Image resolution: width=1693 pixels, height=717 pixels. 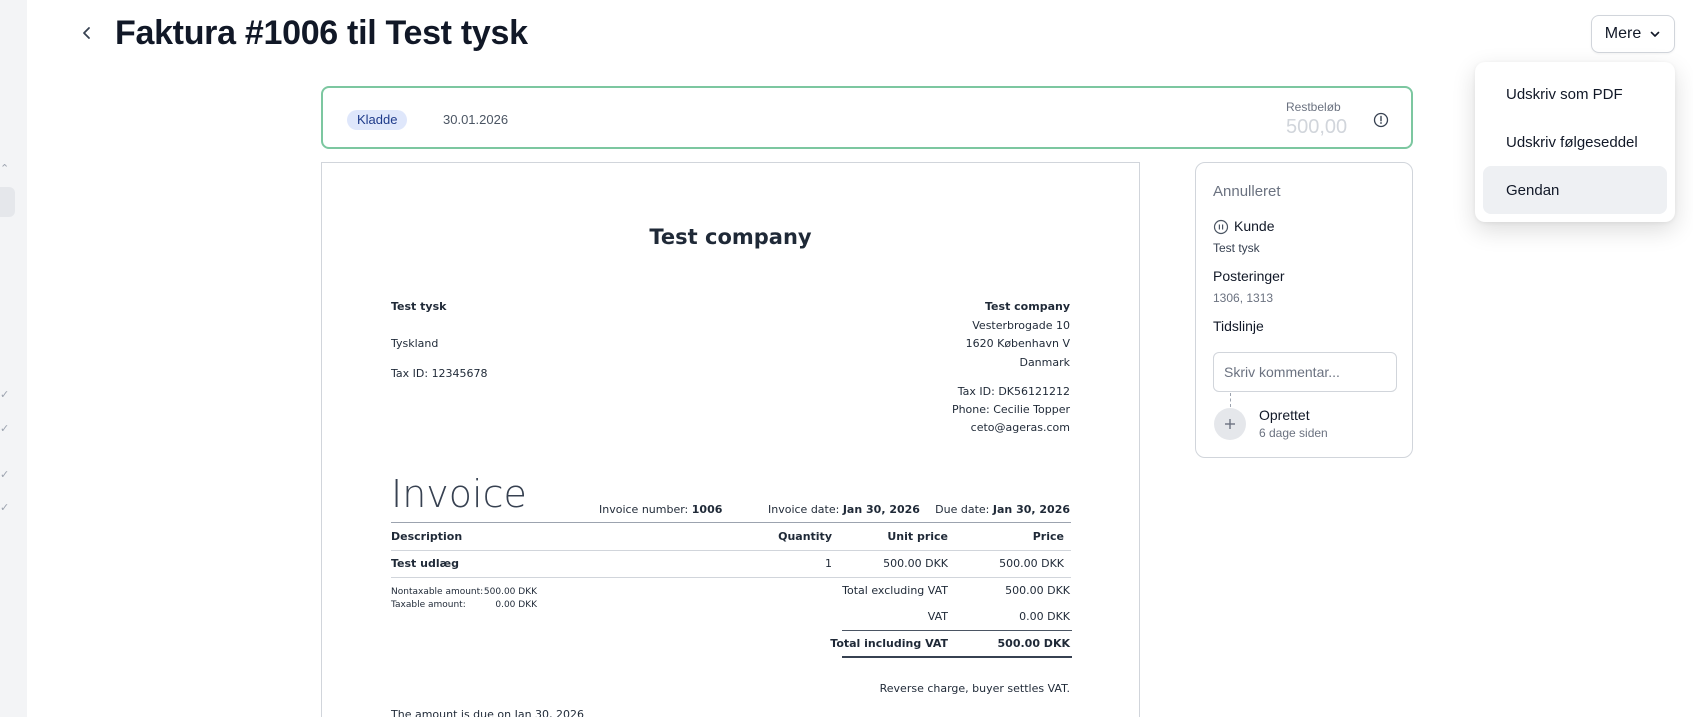 What do you see at coordinates (1033, 643) in the screenshot?
I see `total-incl-vat-value: 500.00 DKK` at bounding box center [1033, 643].